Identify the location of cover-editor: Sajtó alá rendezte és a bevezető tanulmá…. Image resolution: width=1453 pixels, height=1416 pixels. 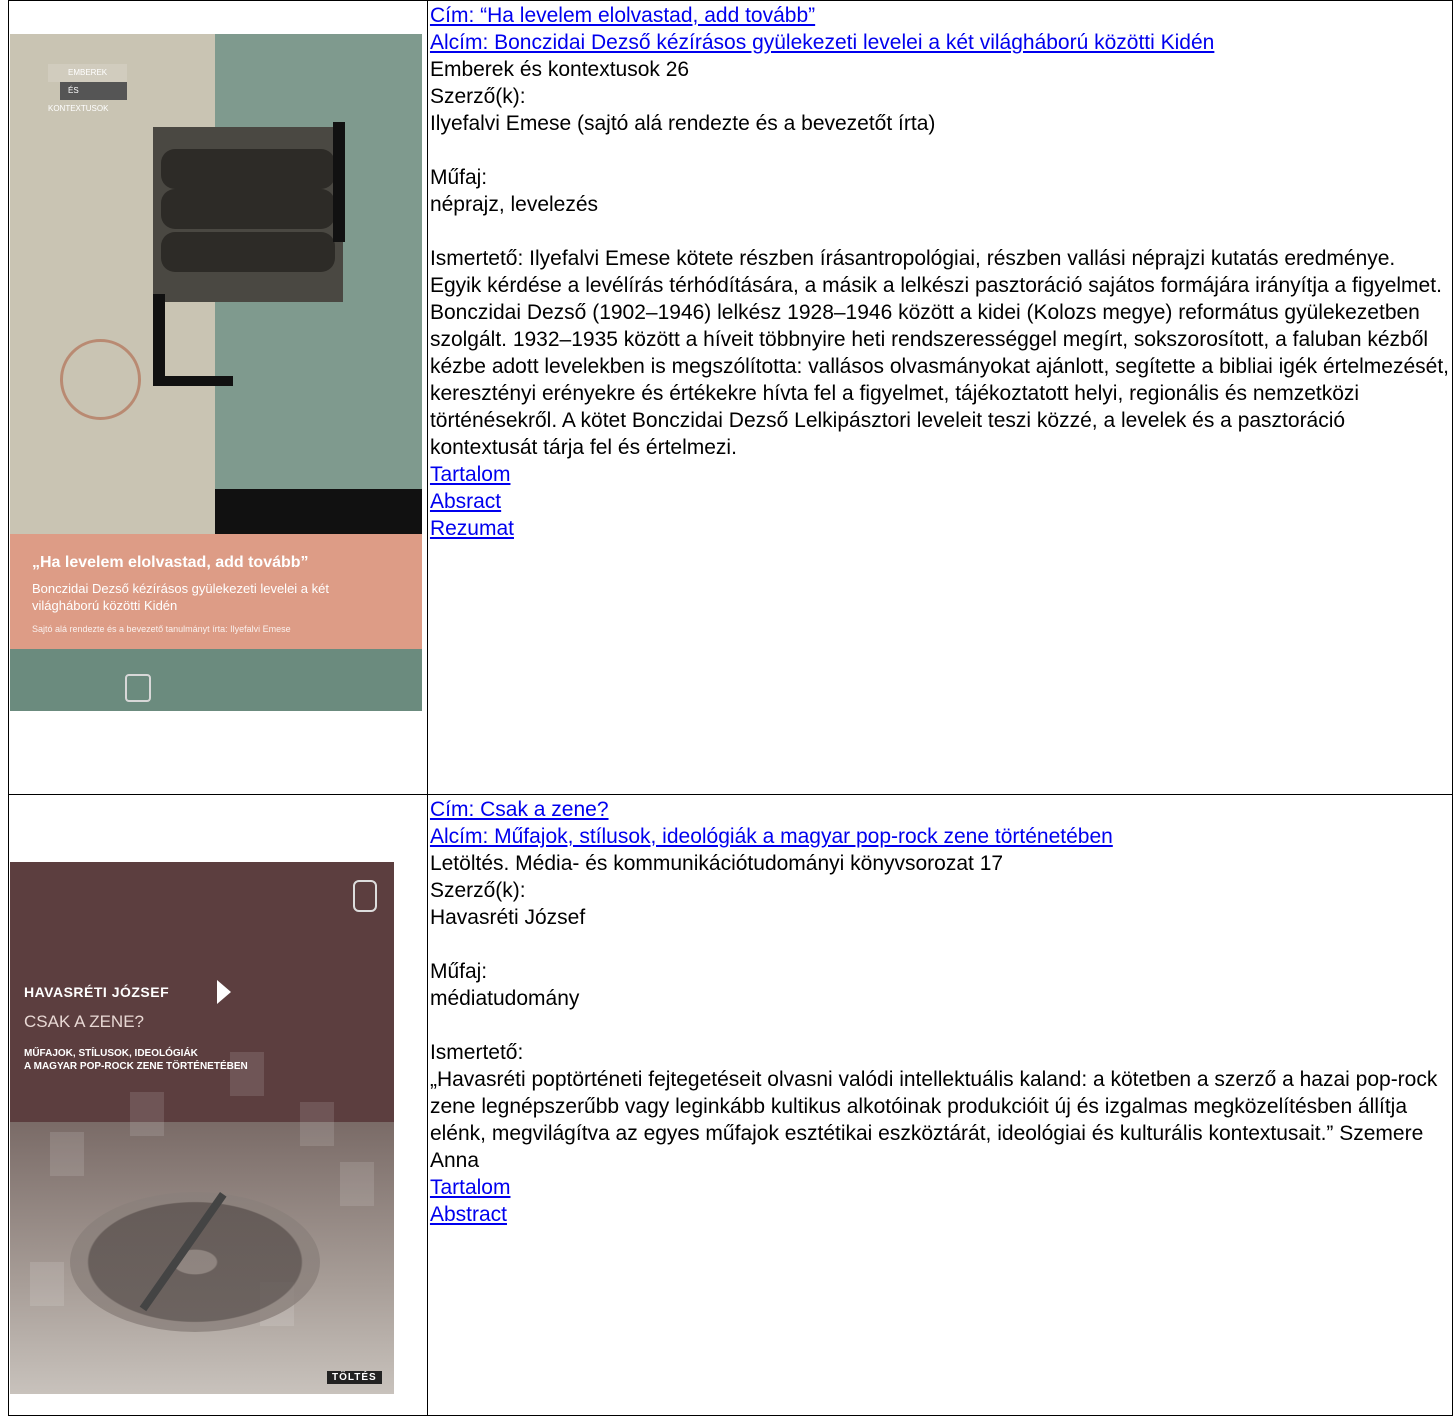
(161, 629).